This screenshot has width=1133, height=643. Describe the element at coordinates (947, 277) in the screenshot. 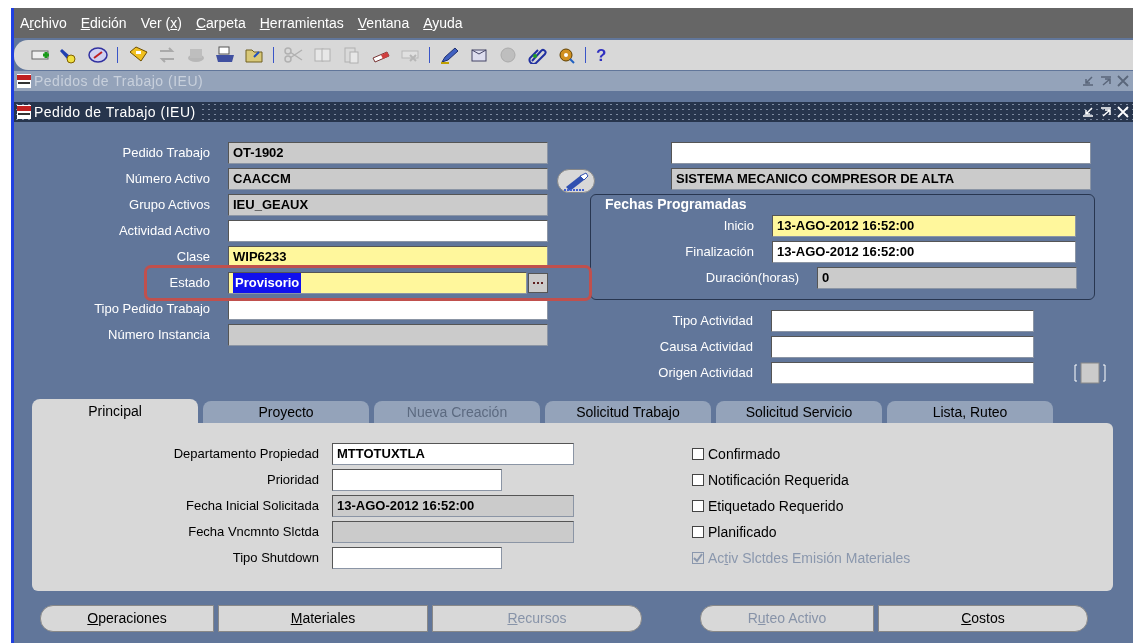

I see `text-field: 0` at that location.